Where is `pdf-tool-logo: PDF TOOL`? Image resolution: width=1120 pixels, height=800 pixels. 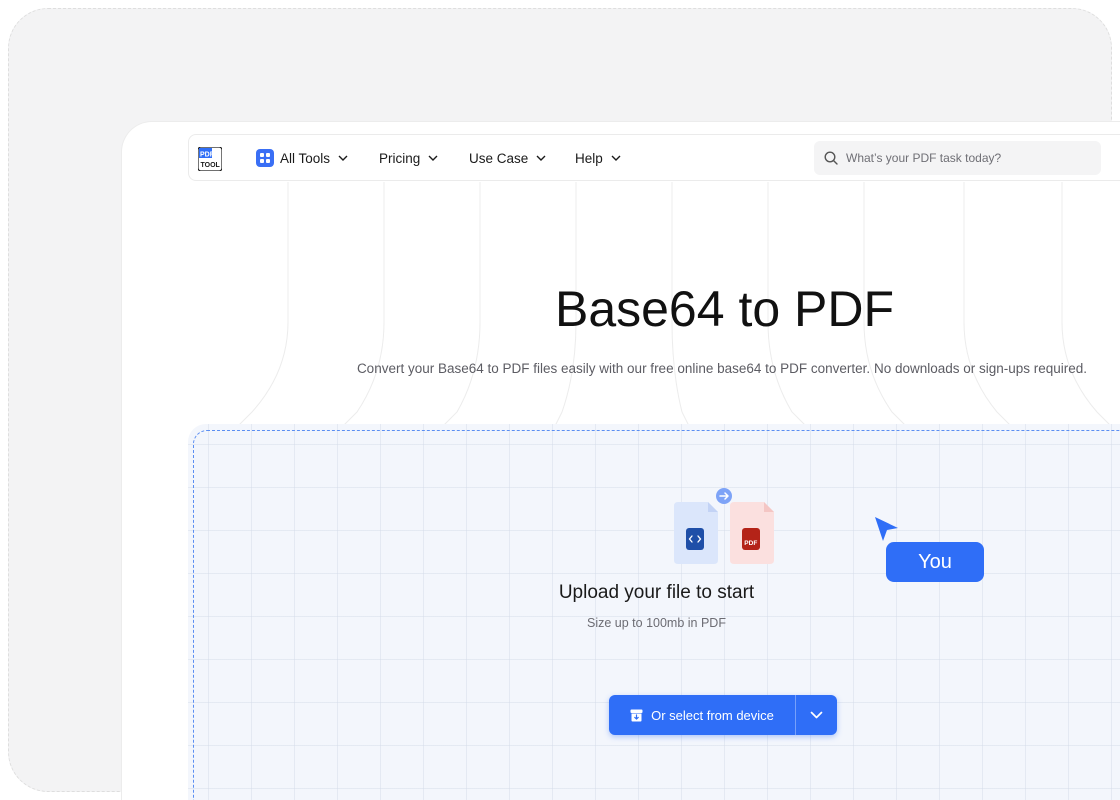 pdf-tool-logo: PDF TOOL is located at coordinates (210, 159).